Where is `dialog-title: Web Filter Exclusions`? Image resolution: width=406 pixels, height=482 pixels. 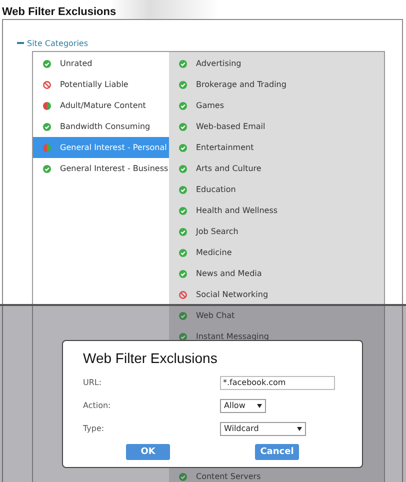 dialog-title: Web Filter Exclusions is located at coordinates (150, 359).